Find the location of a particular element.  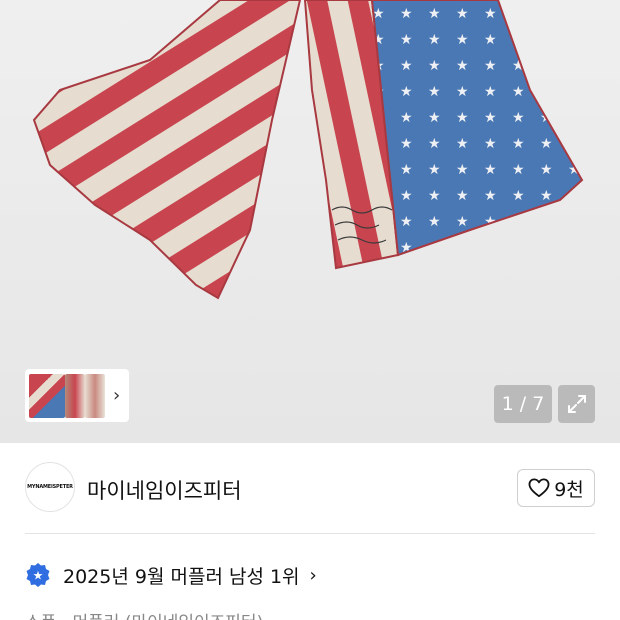

expand-icon is located at coordinates (576, 404).